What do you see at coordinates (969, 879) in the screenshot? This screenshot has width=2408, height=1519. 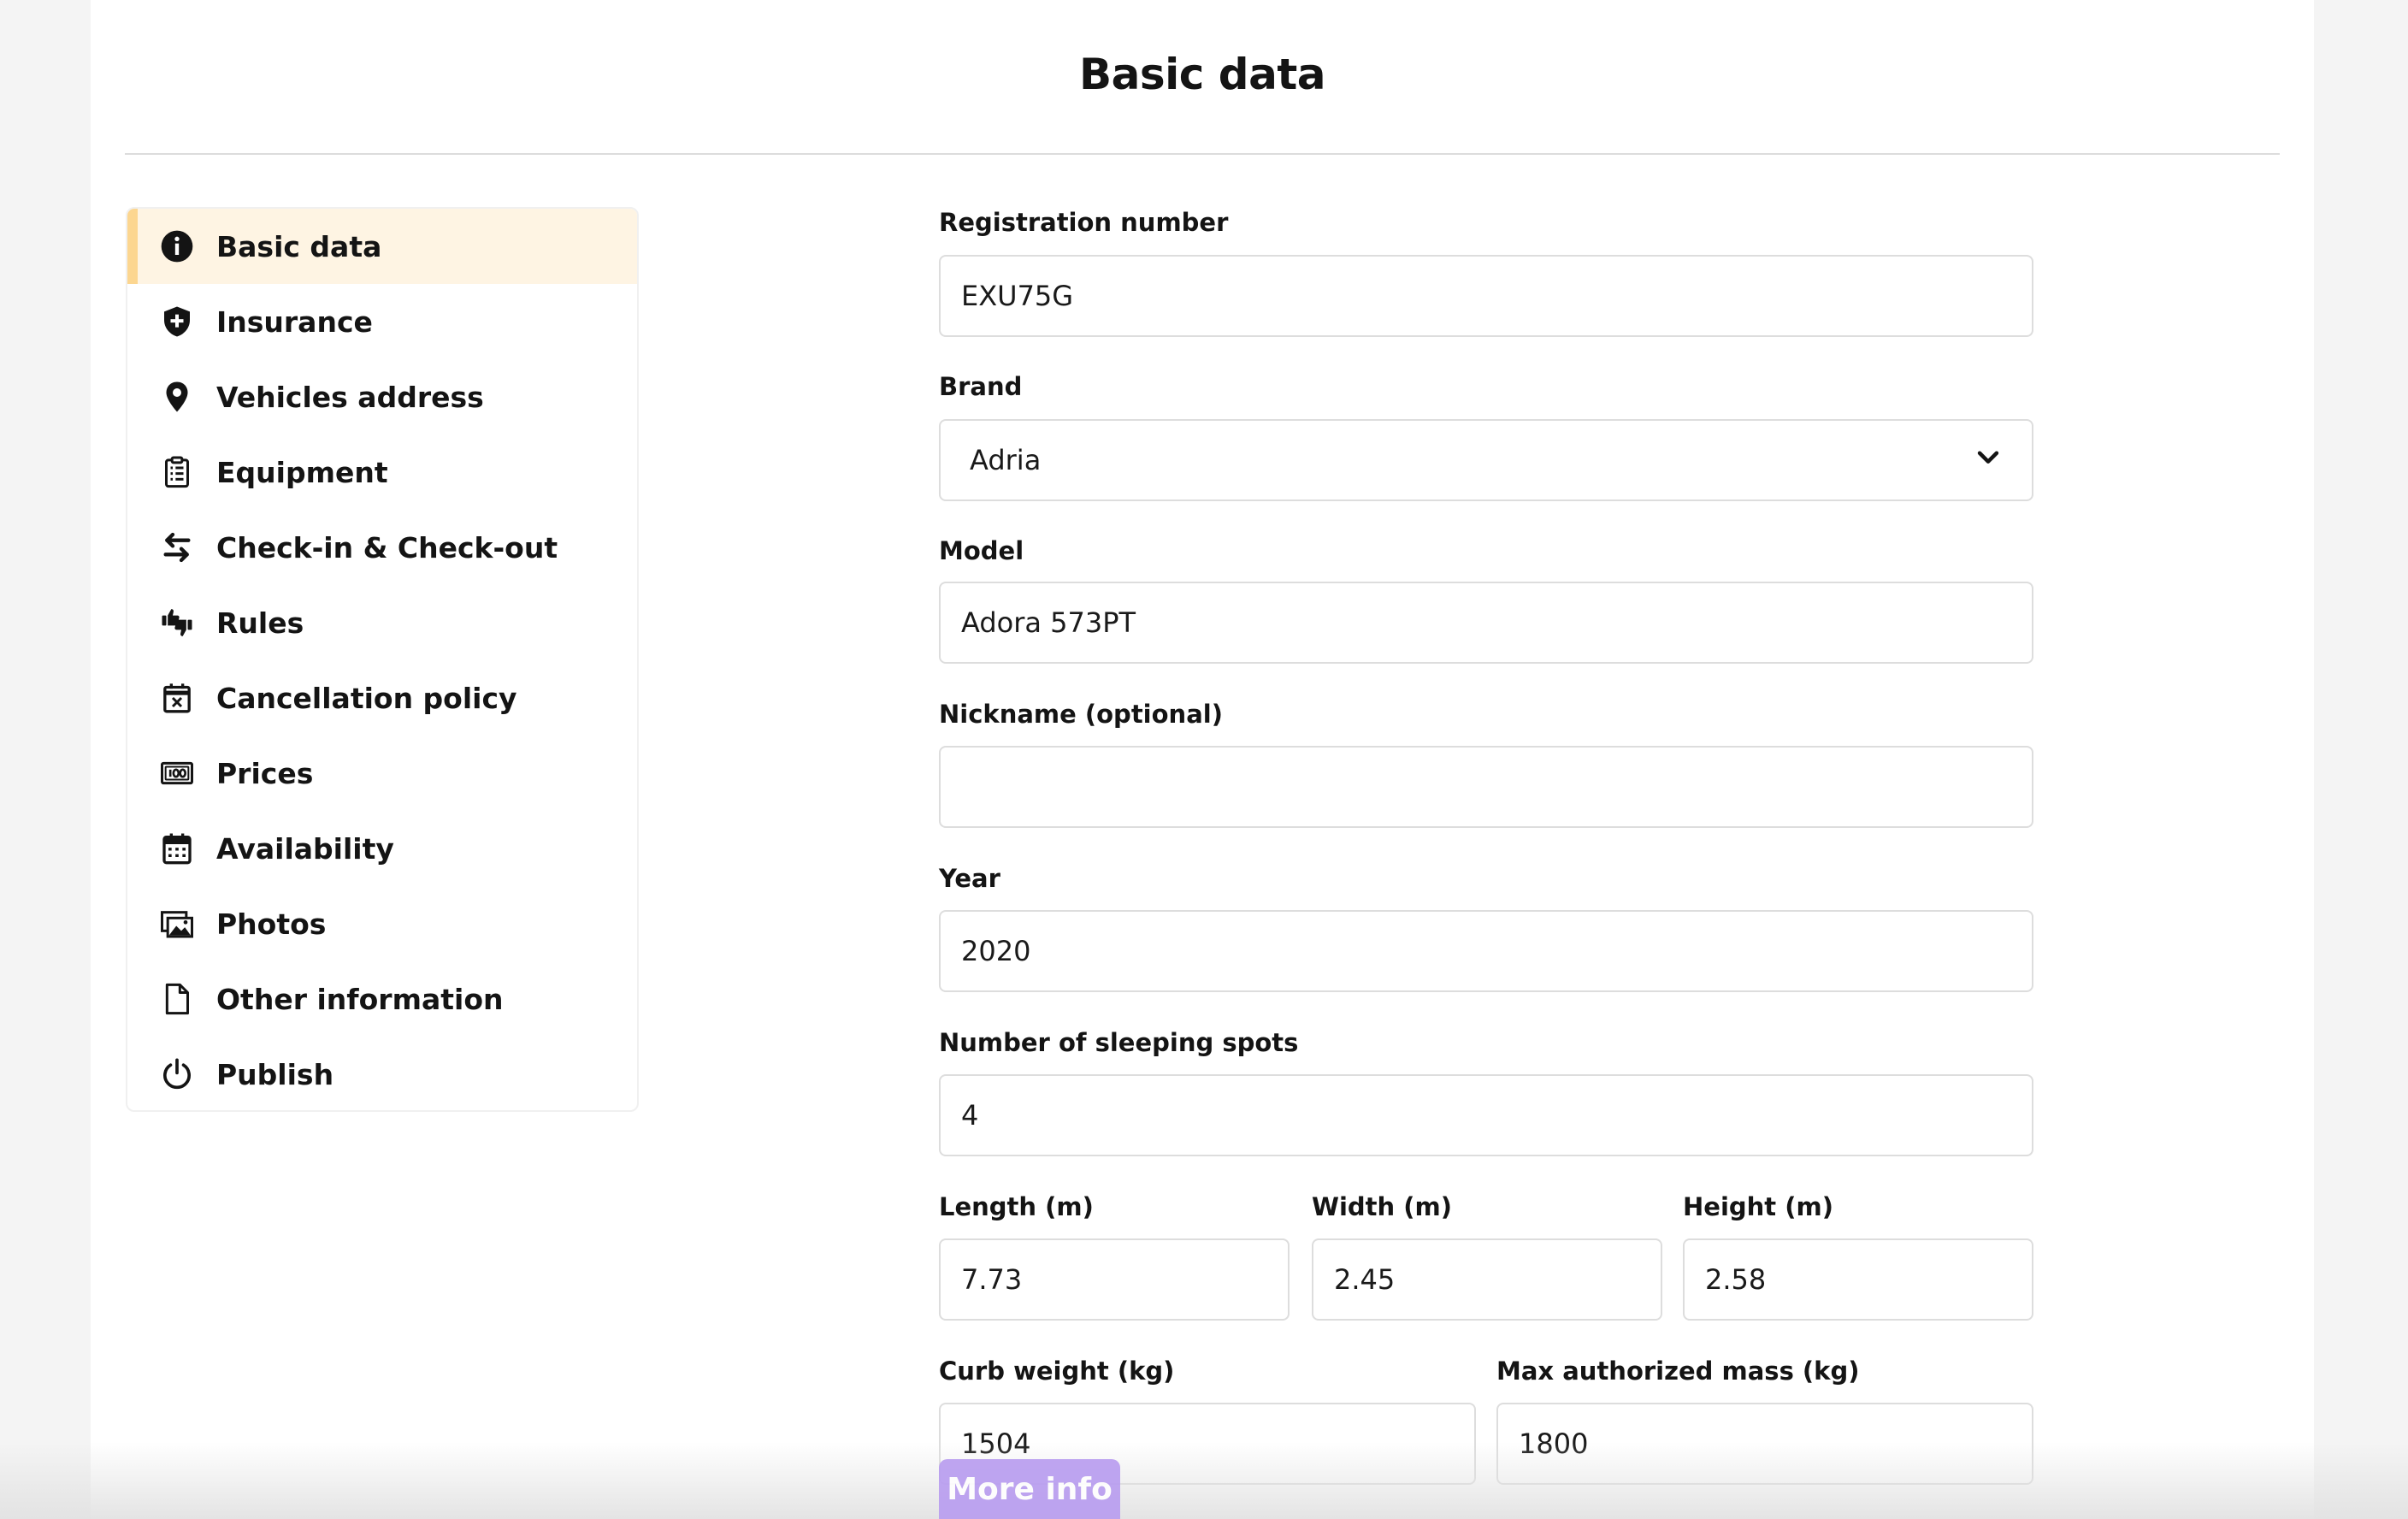 I see `year-label: Year` at bounding box center [969, 879].